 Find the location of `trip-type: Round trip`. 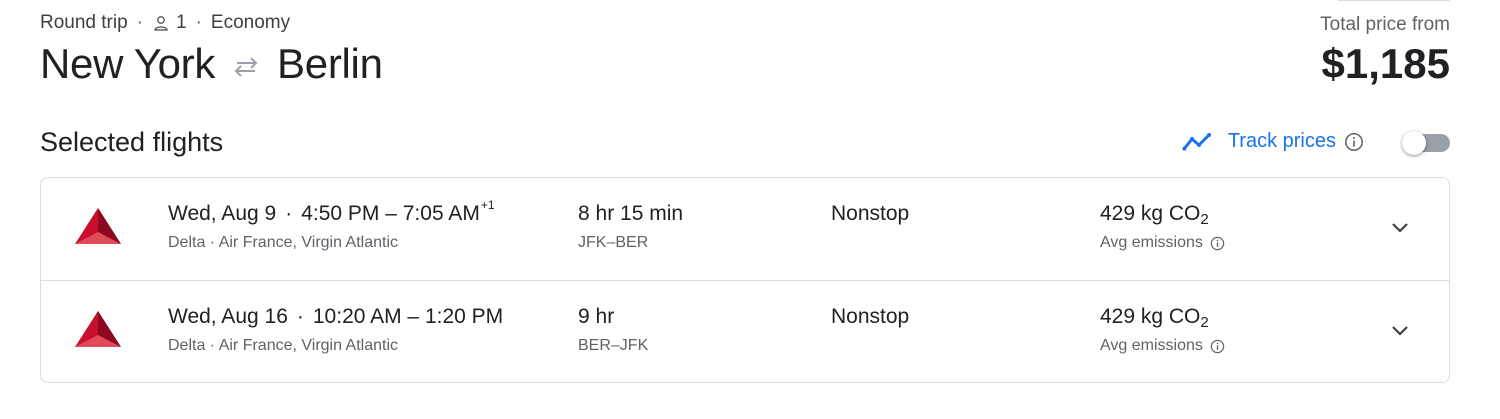

trip-type: Round trip is located at coordinates (84, 23).